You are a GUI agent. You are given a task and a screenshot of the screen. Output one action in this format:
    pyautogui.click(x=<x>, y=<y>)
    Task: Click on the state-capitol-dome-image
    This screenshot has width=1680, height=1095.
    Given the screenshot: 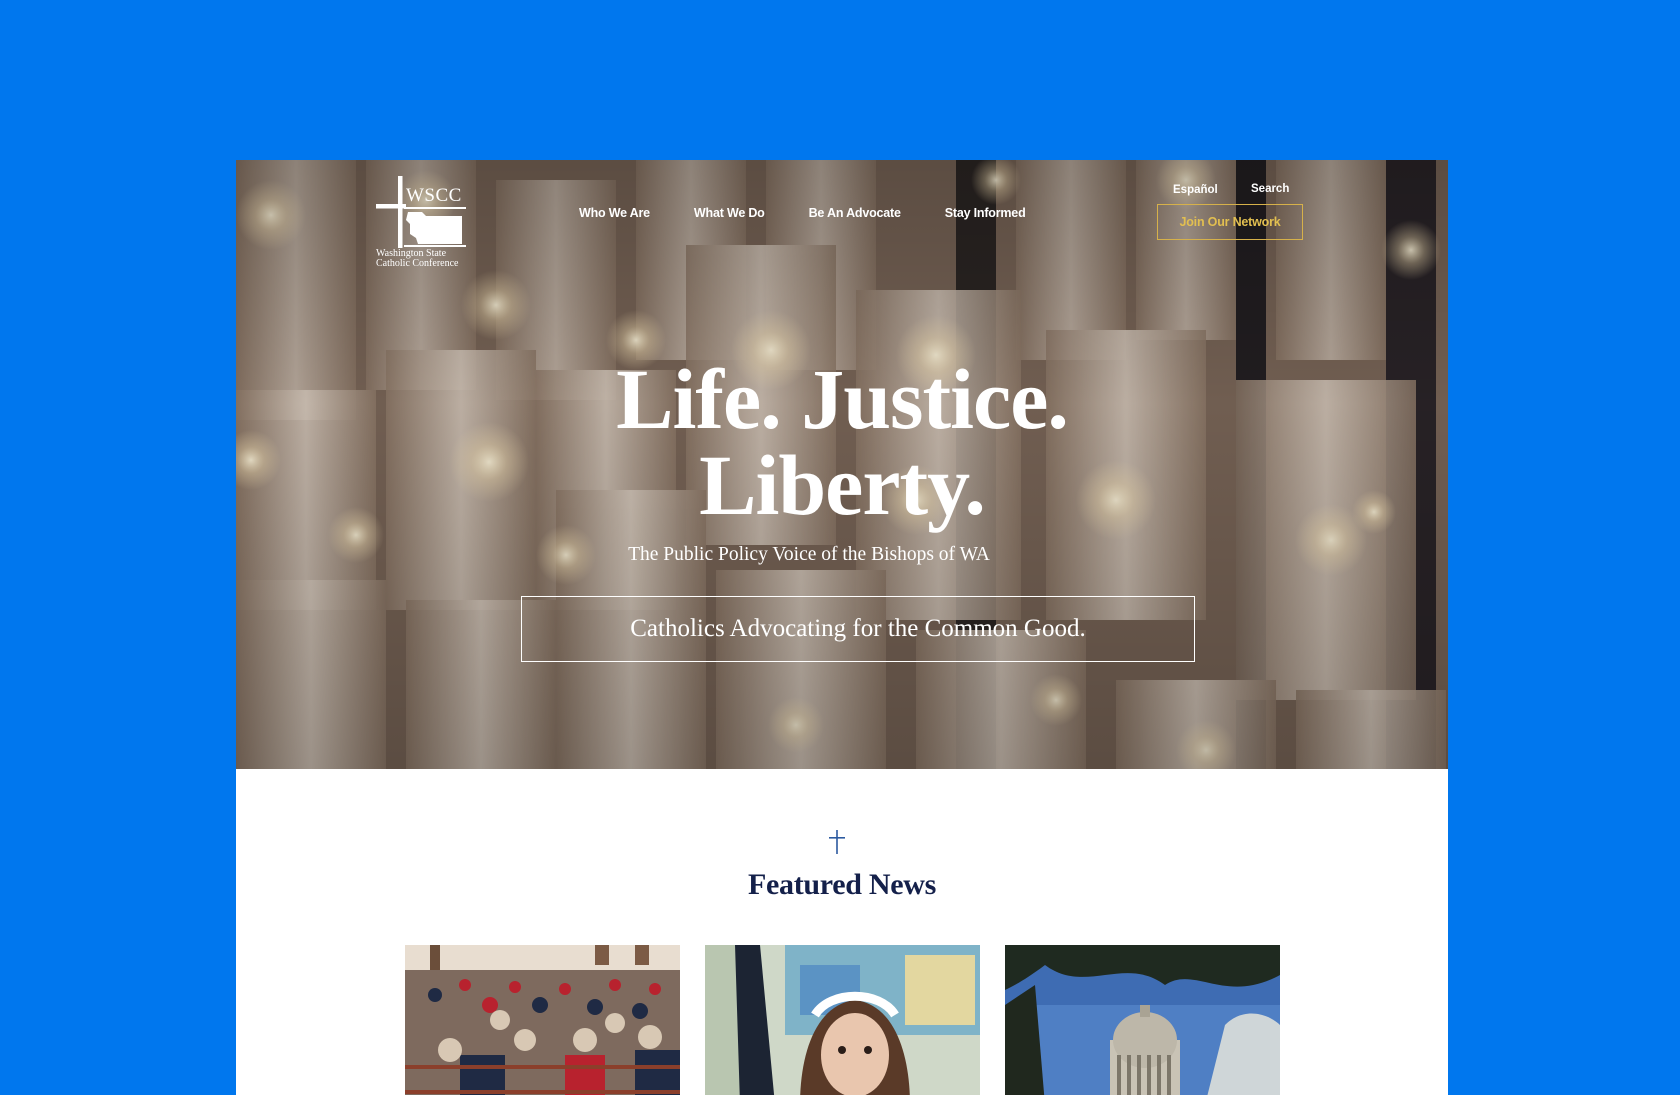 What is the action you would take?
    pyautogui.click(x=1142, y=1020)
    